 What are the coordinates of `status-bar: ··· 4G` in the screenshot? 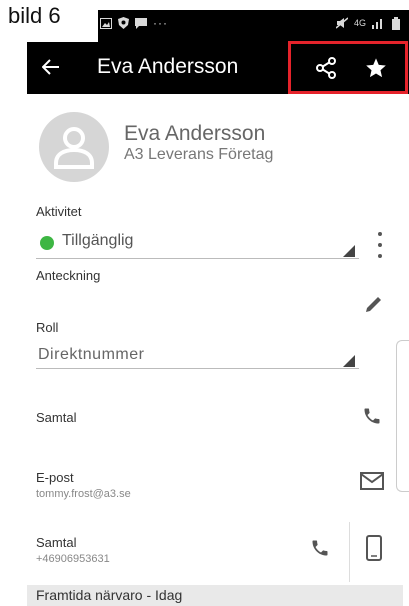 It's located at (250, 23).